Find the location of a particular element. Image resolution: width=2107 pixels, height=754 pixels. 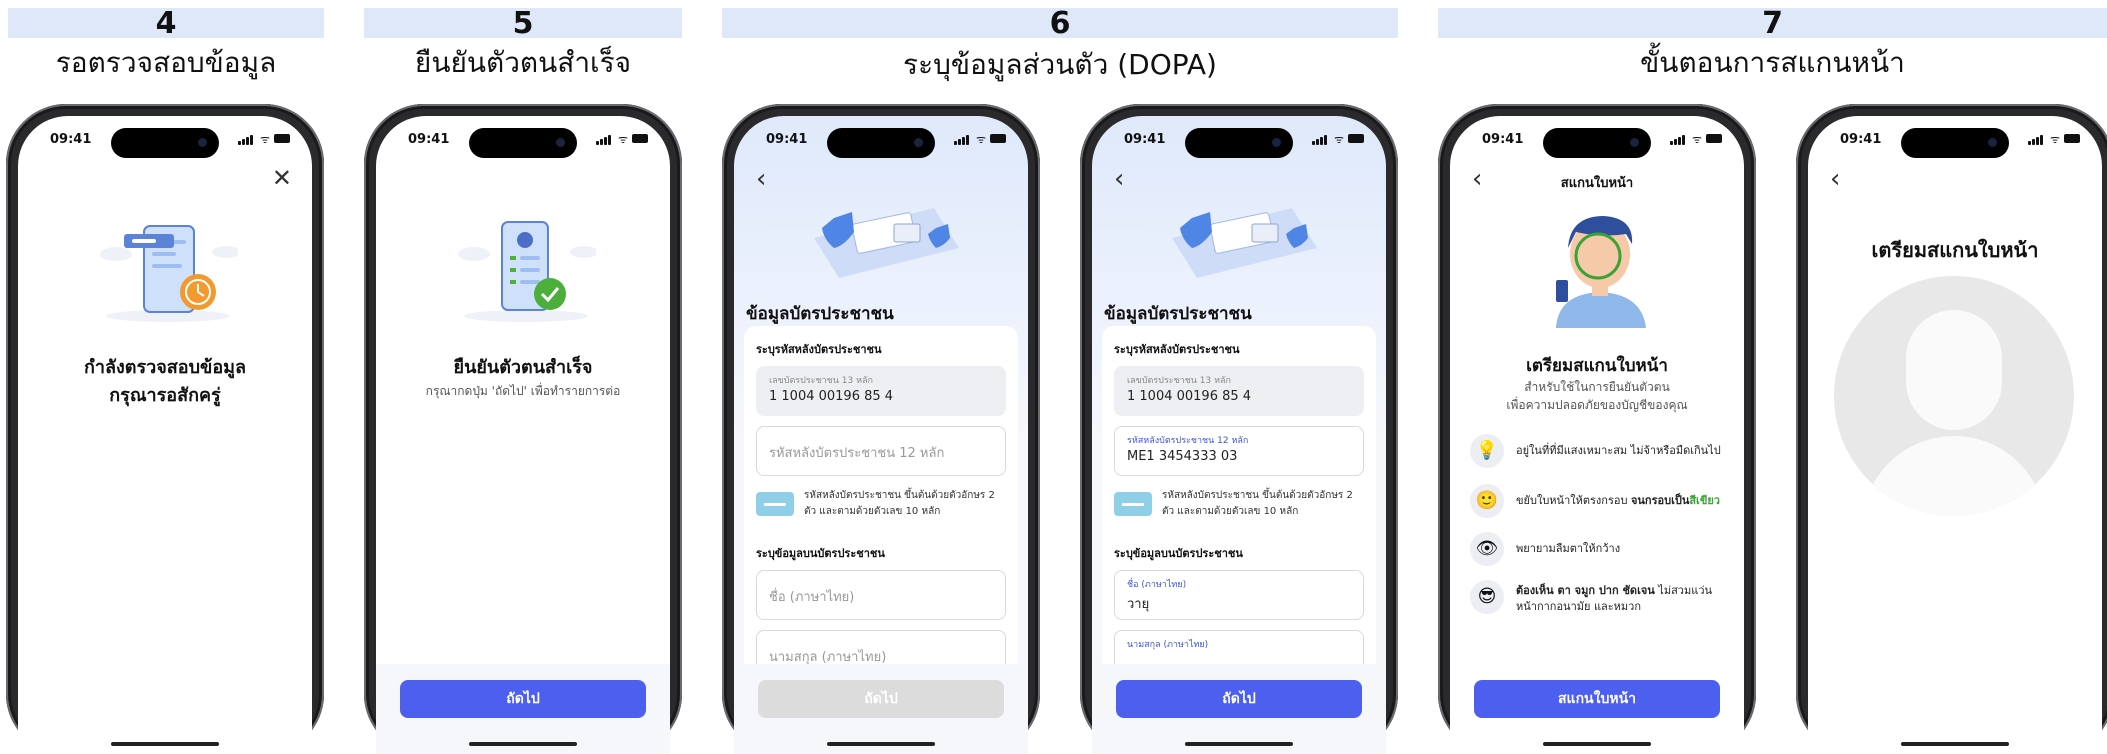

success-title: ยืนยันตัวตนสำเร็จ is located at coordinates (523, 367).